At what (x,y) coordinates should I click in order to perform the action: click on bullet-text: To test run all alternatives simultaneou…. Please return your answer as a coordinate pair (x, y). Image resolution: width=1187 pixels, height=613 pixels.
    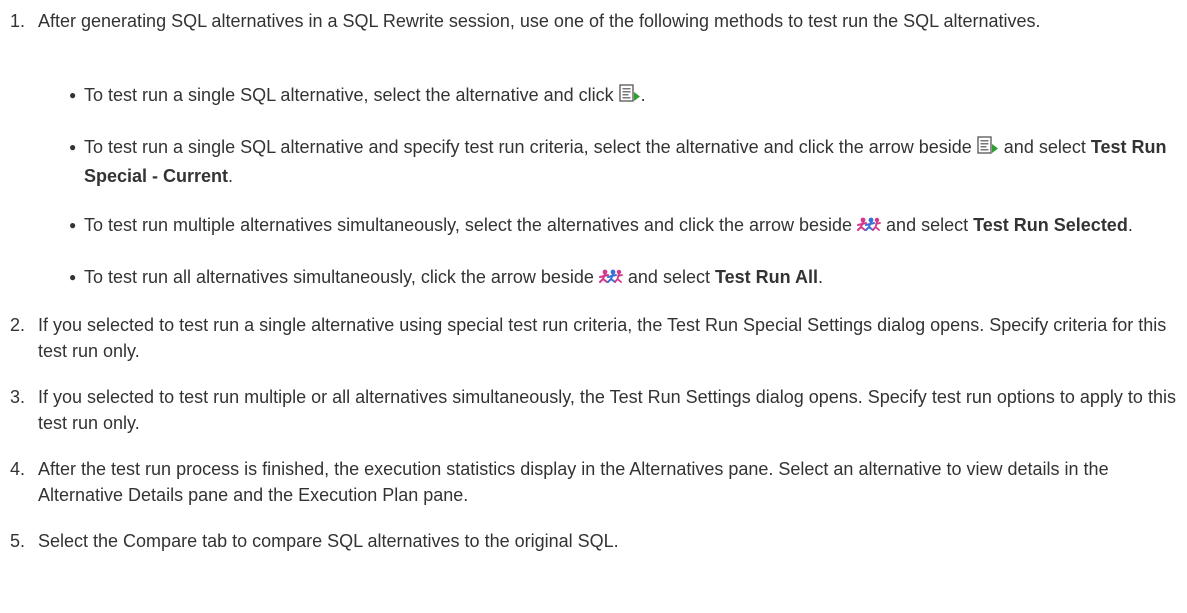
    Looking at the image, I should click on (633, 278).